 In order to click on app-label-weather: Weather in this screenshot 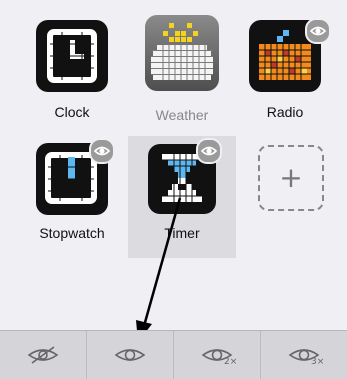, I will do `click(182, 115)`.